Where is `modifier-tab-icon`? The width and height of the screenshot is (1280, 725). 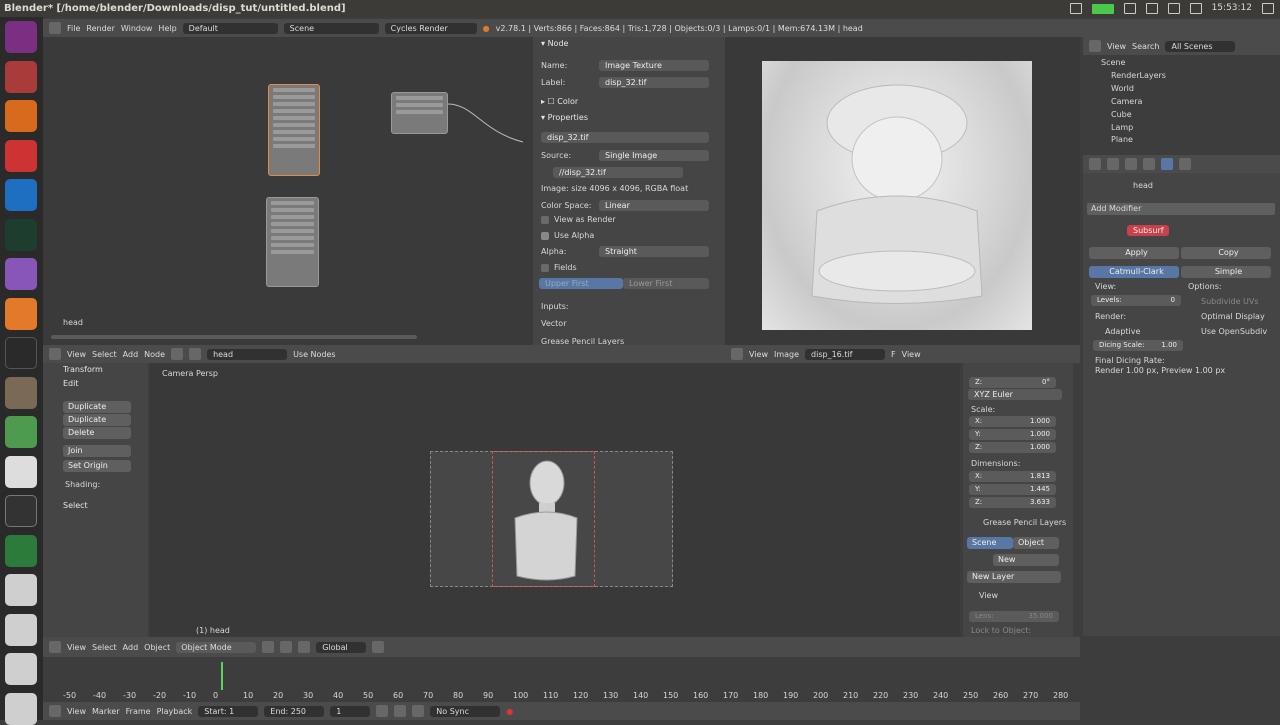
modifier-tab-icon is located at coordinates (1167, 164).